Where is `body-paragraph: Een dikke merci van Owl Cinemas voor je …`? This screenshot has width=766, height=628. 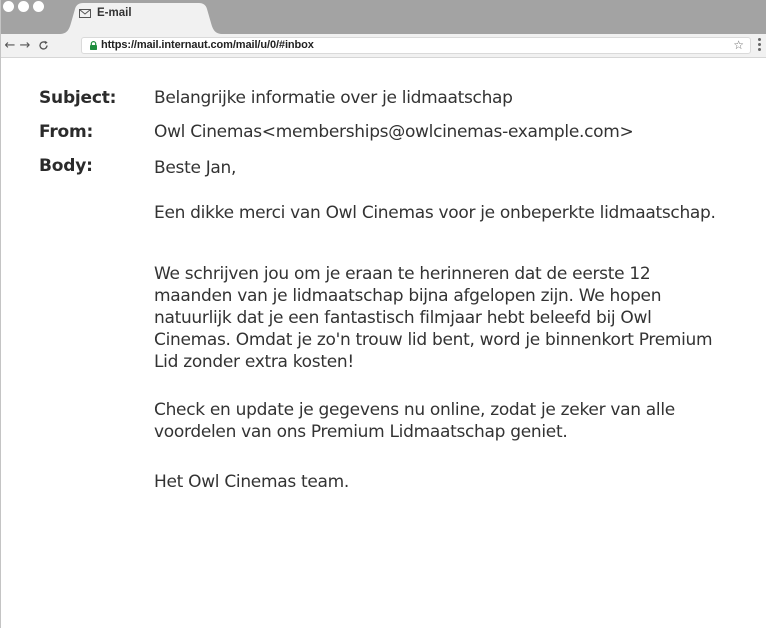 body-paragraph: Een dikke merci van Owl Cinemas voor je … is located at coordinates (435, 213).